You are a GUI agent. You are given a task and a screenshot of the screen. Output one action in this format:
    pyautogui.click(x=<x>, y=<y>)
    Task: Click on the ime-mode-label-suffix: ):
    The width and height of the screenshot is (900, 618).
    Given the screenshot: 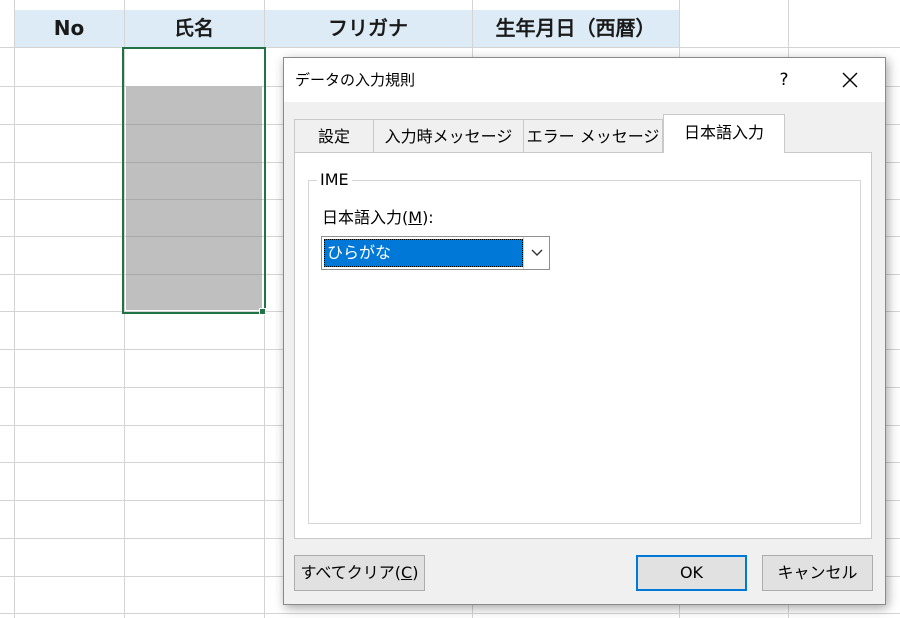 What is the action you would take?
    pyautogui.click(x=428, y=217)
    